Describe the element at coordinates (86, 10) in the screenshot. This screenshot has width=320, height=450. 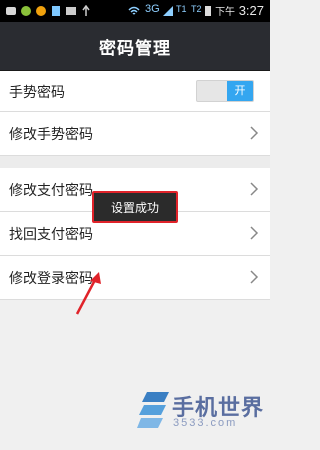
I see `usb-icon` at that location.